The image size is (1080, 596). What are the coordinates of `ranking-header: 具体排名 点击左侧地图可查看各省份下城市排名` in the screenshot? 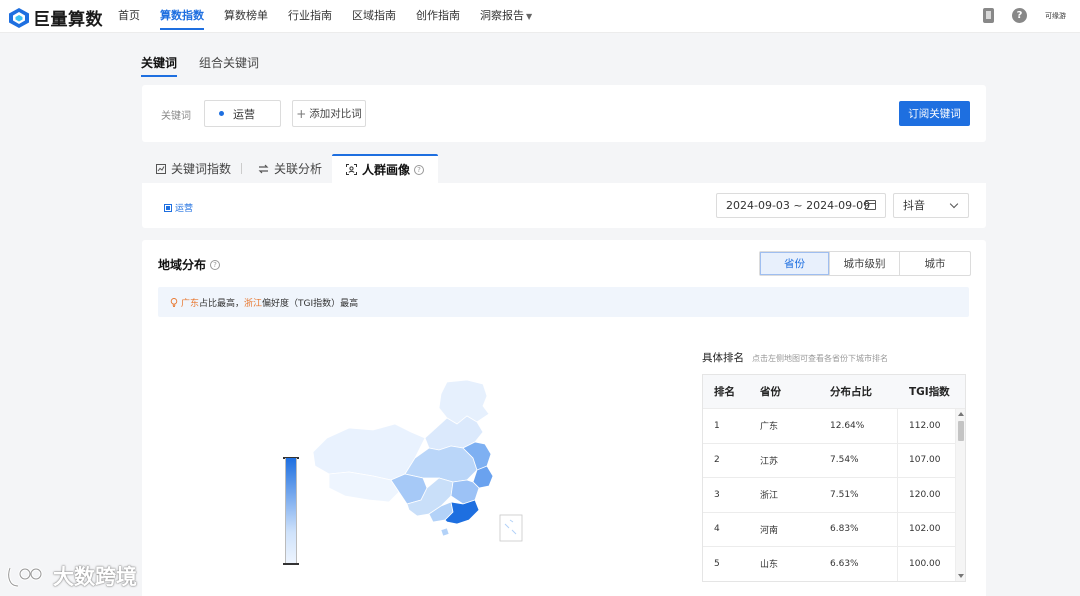 It's located at (795, 357).